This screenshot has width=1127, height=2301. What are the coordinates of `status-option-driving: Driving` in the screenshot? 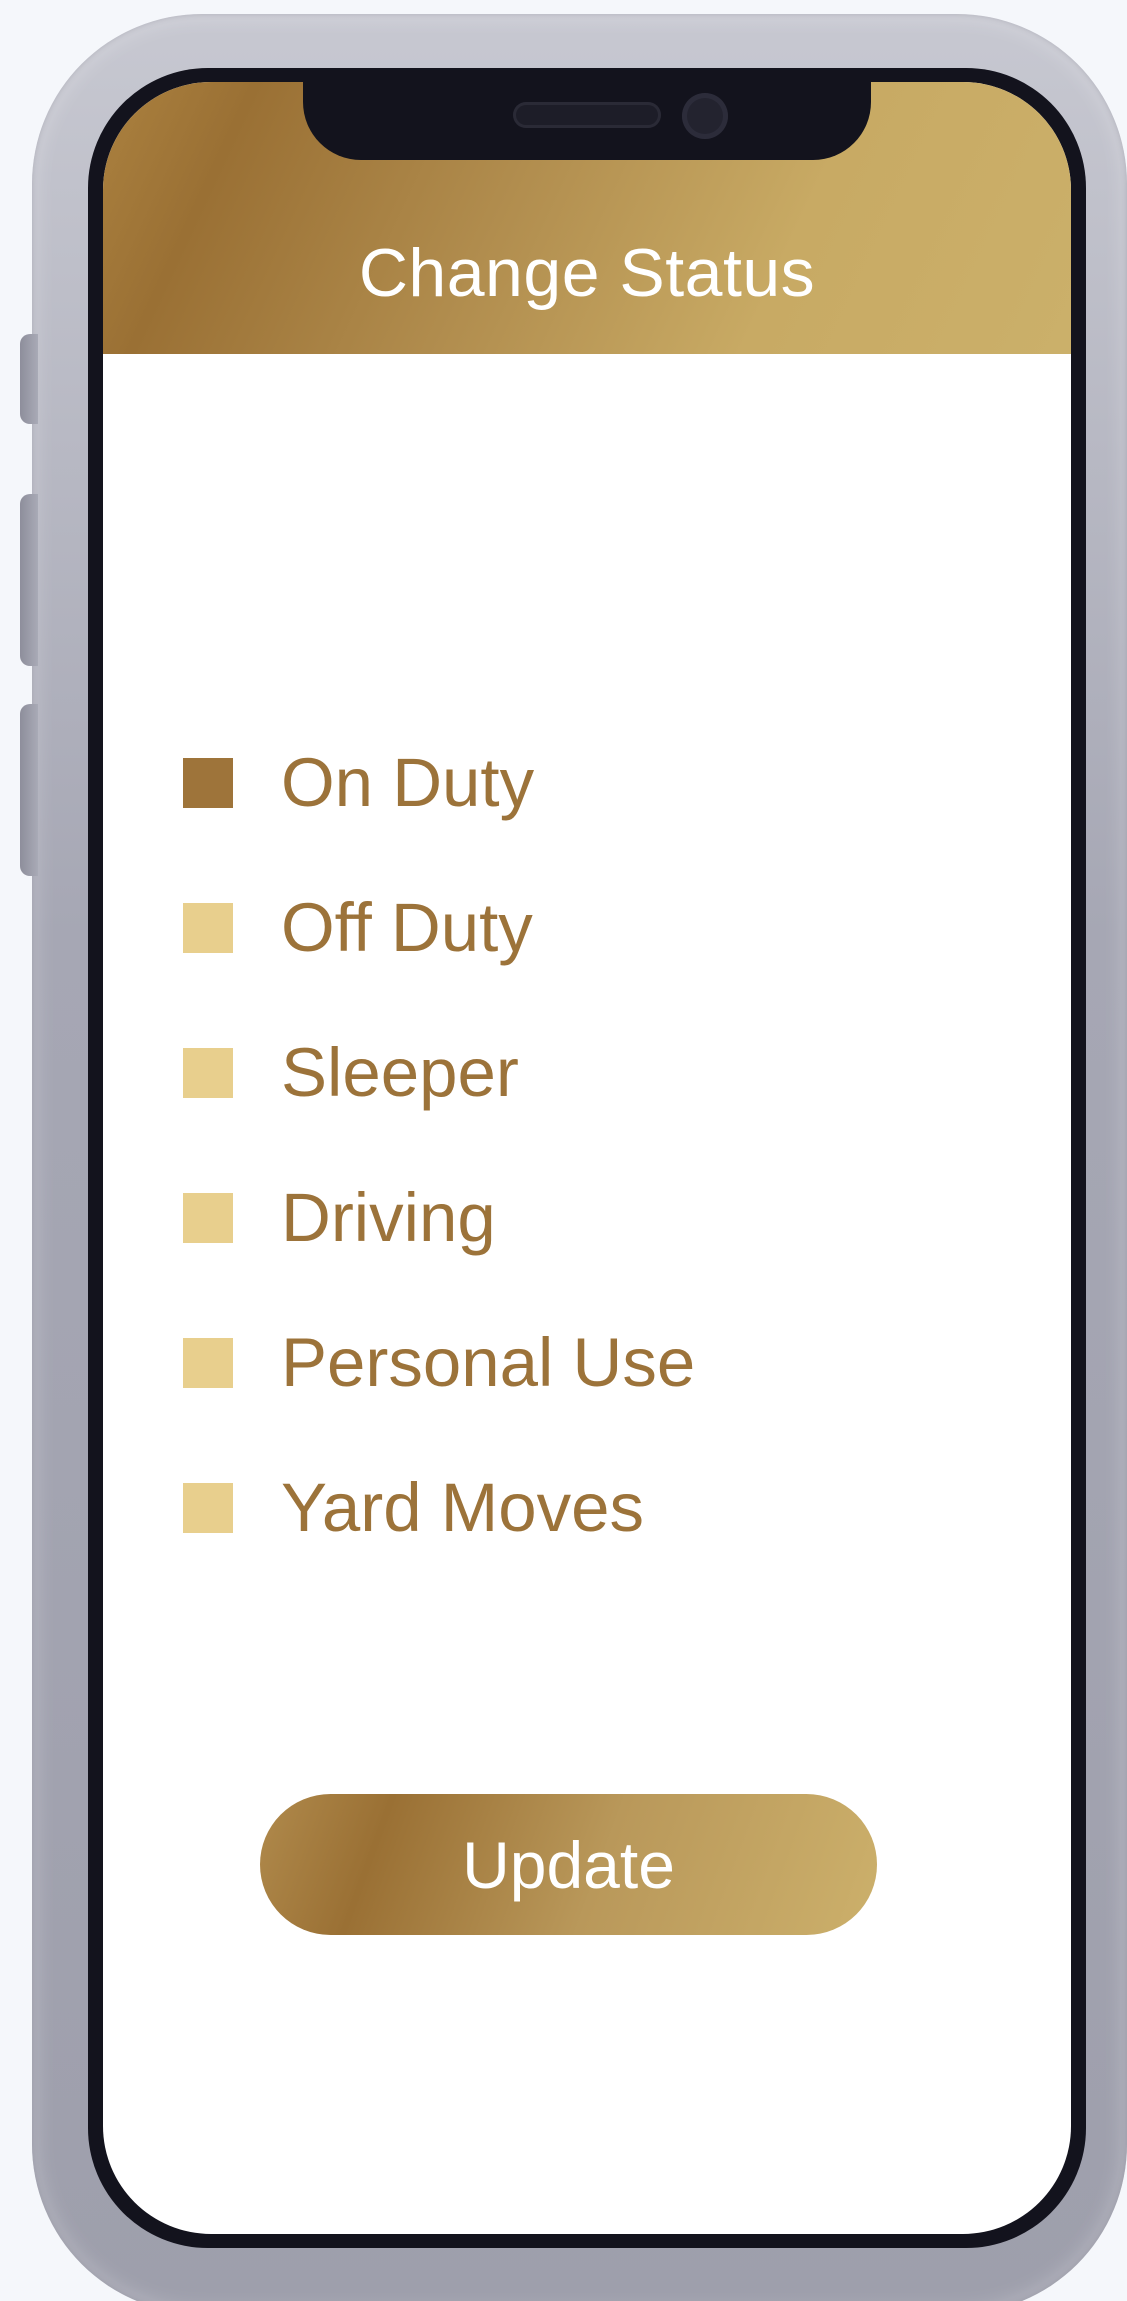 It's located at (583, 1217).